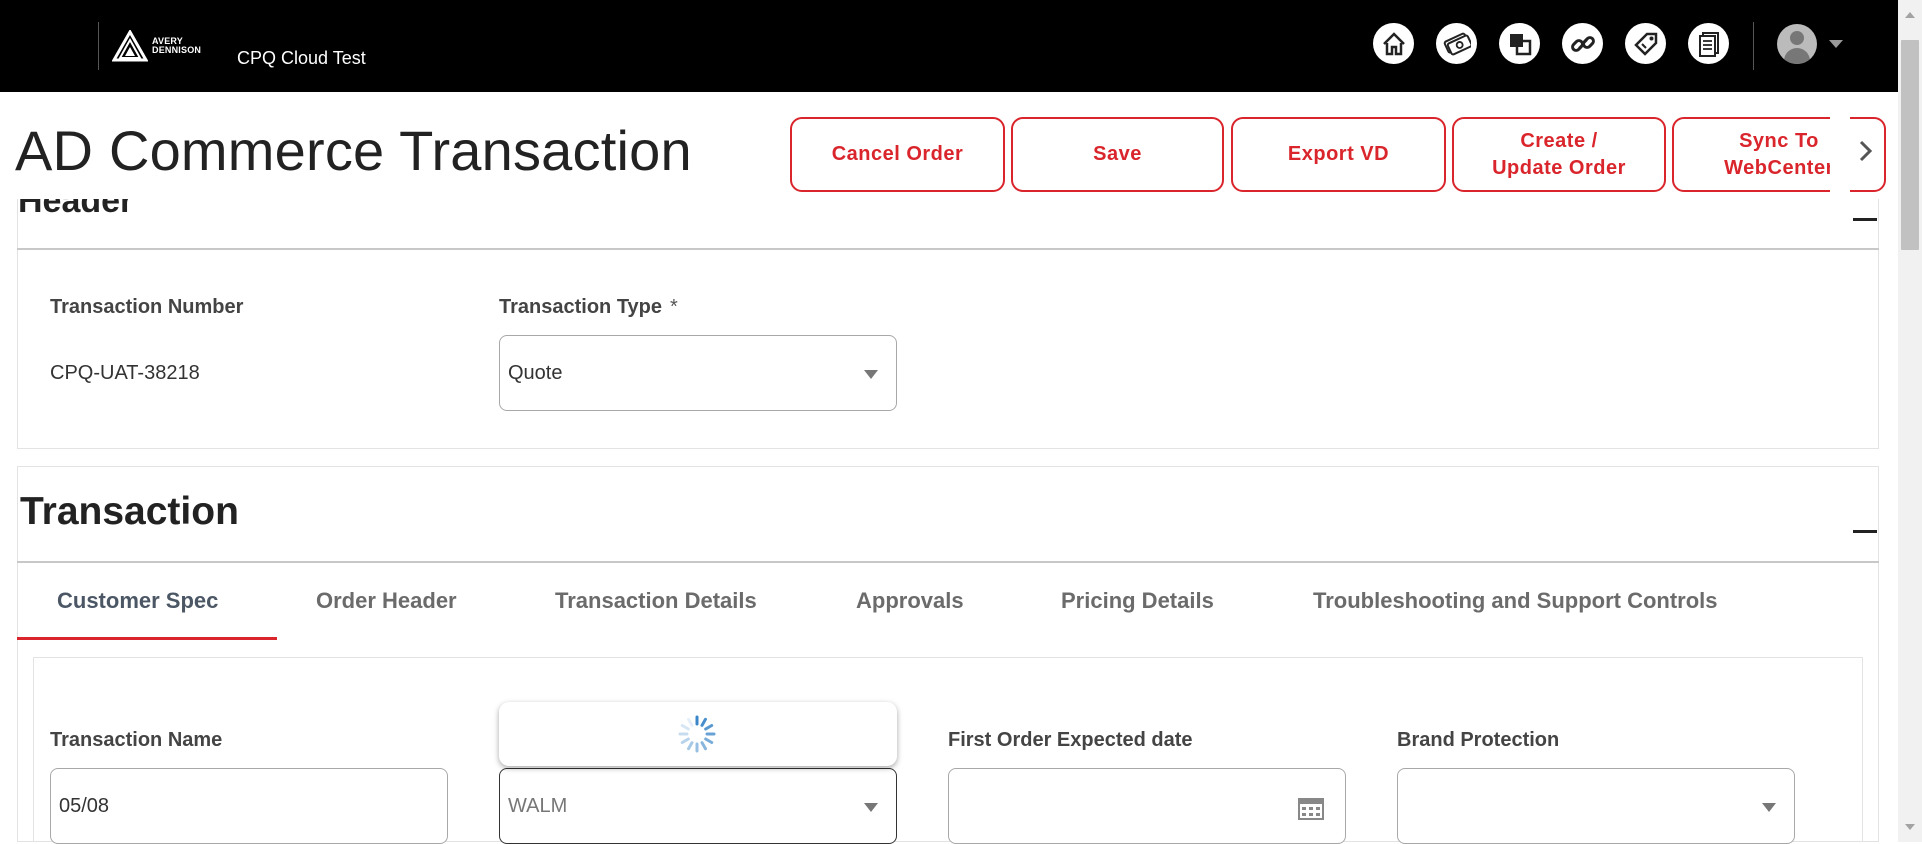 The width and height of the screenshot is (1922, 844). Describe the element at coordinates (656, 601) in the screenshot. I see `tab-transaction-details: Transaction Details` at that location.